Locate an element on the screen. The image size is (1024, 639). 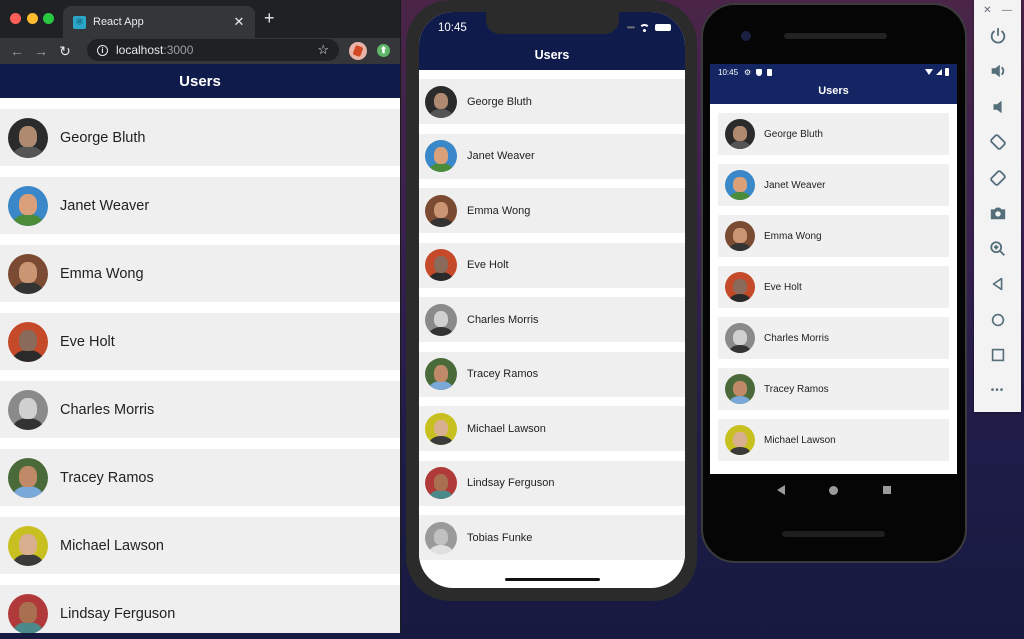
screenshot-button is located at coordinates (997, 214).